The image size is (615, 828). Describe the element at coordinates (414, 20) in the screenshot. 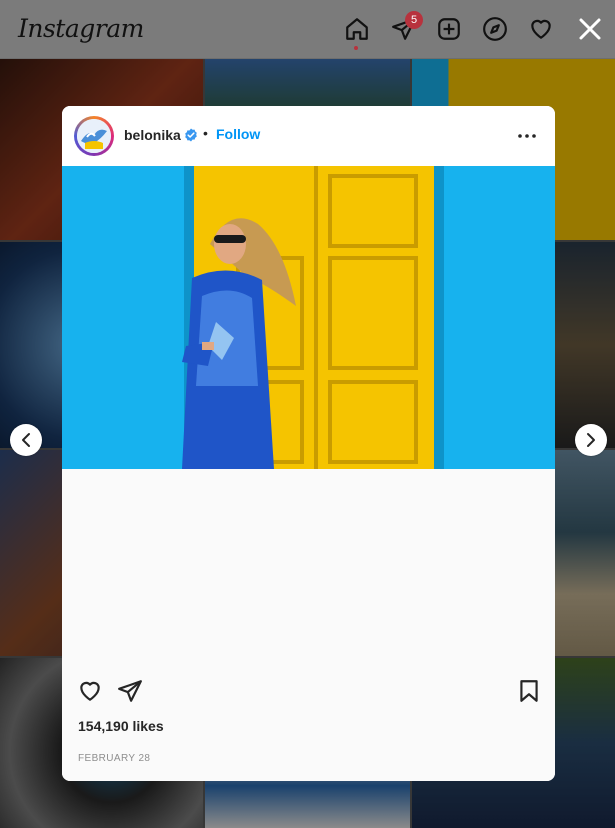

I see `notification-badge: 5` at that location.